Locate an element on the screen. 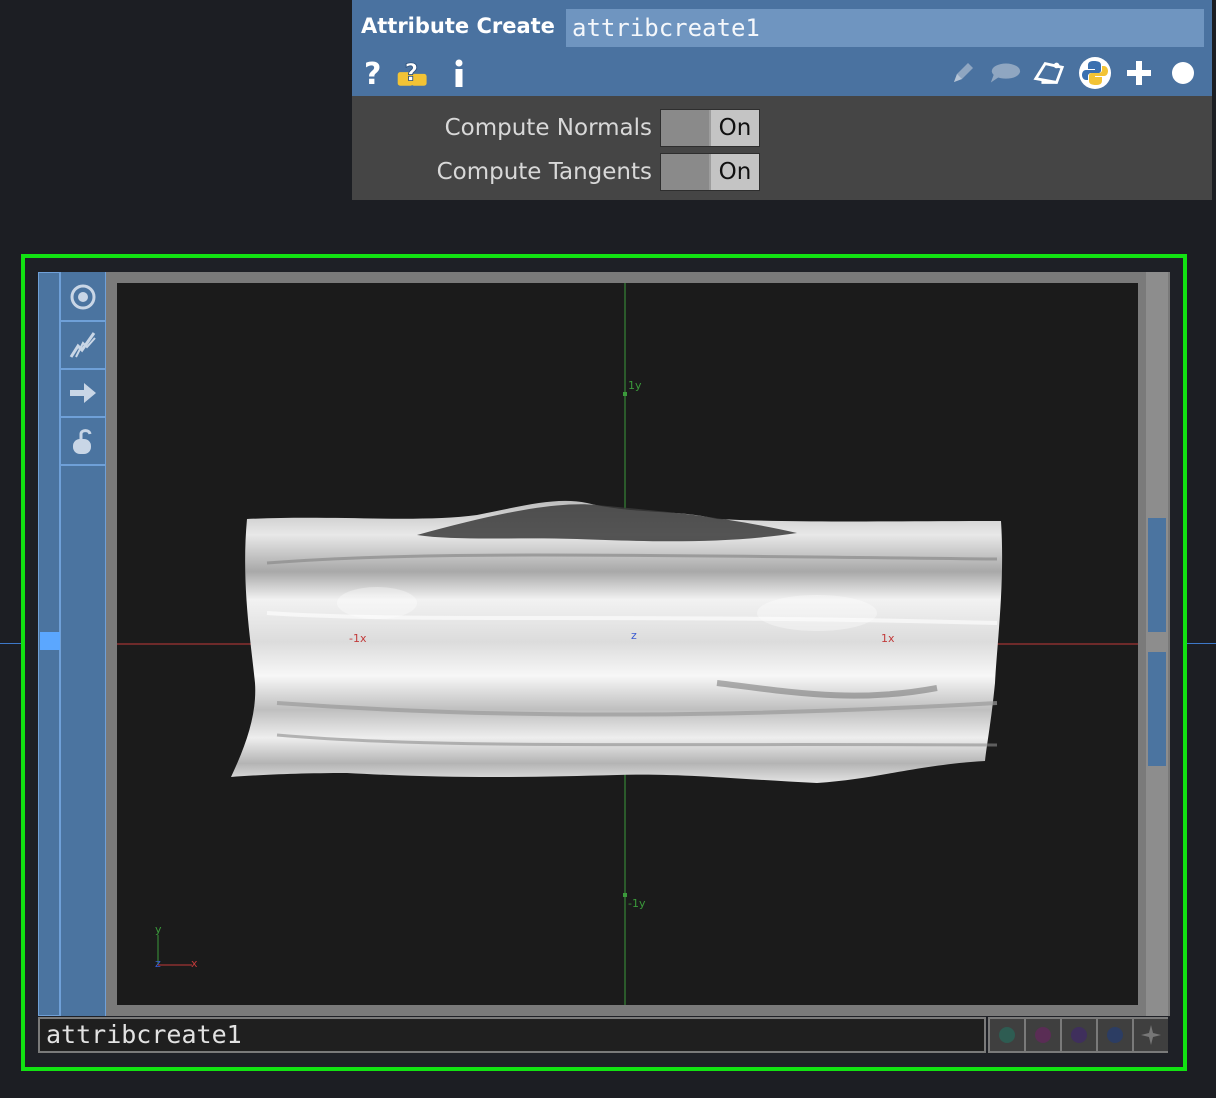  camera-home-icon is located at coordinates (83, 298).